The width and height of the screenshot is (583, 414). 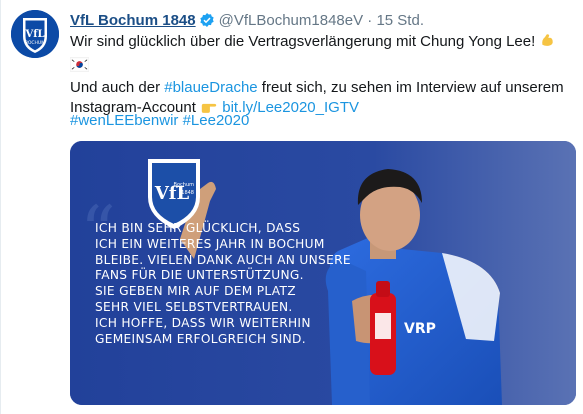 What do you see at coordinates (184, 185) in the screenshot?
I see `crest-bochum-text: Bochum` at bounding box center [184, 185].